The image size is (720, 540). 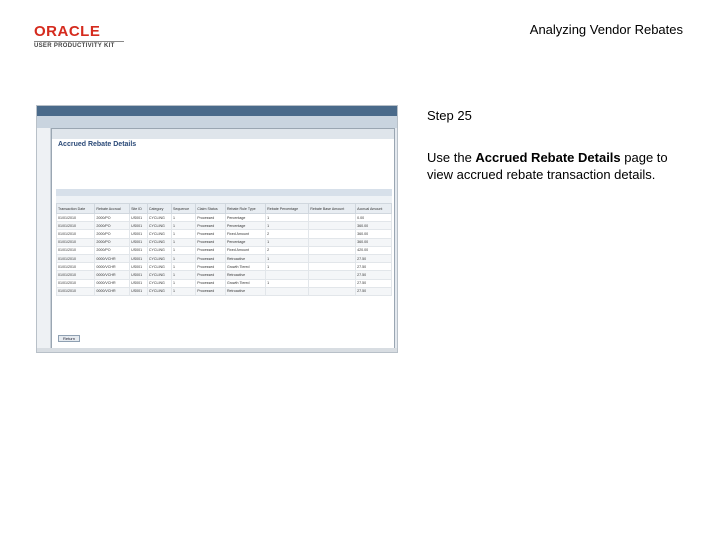 I want to click on table-cell: 0.00, so click(x=373, y=217).